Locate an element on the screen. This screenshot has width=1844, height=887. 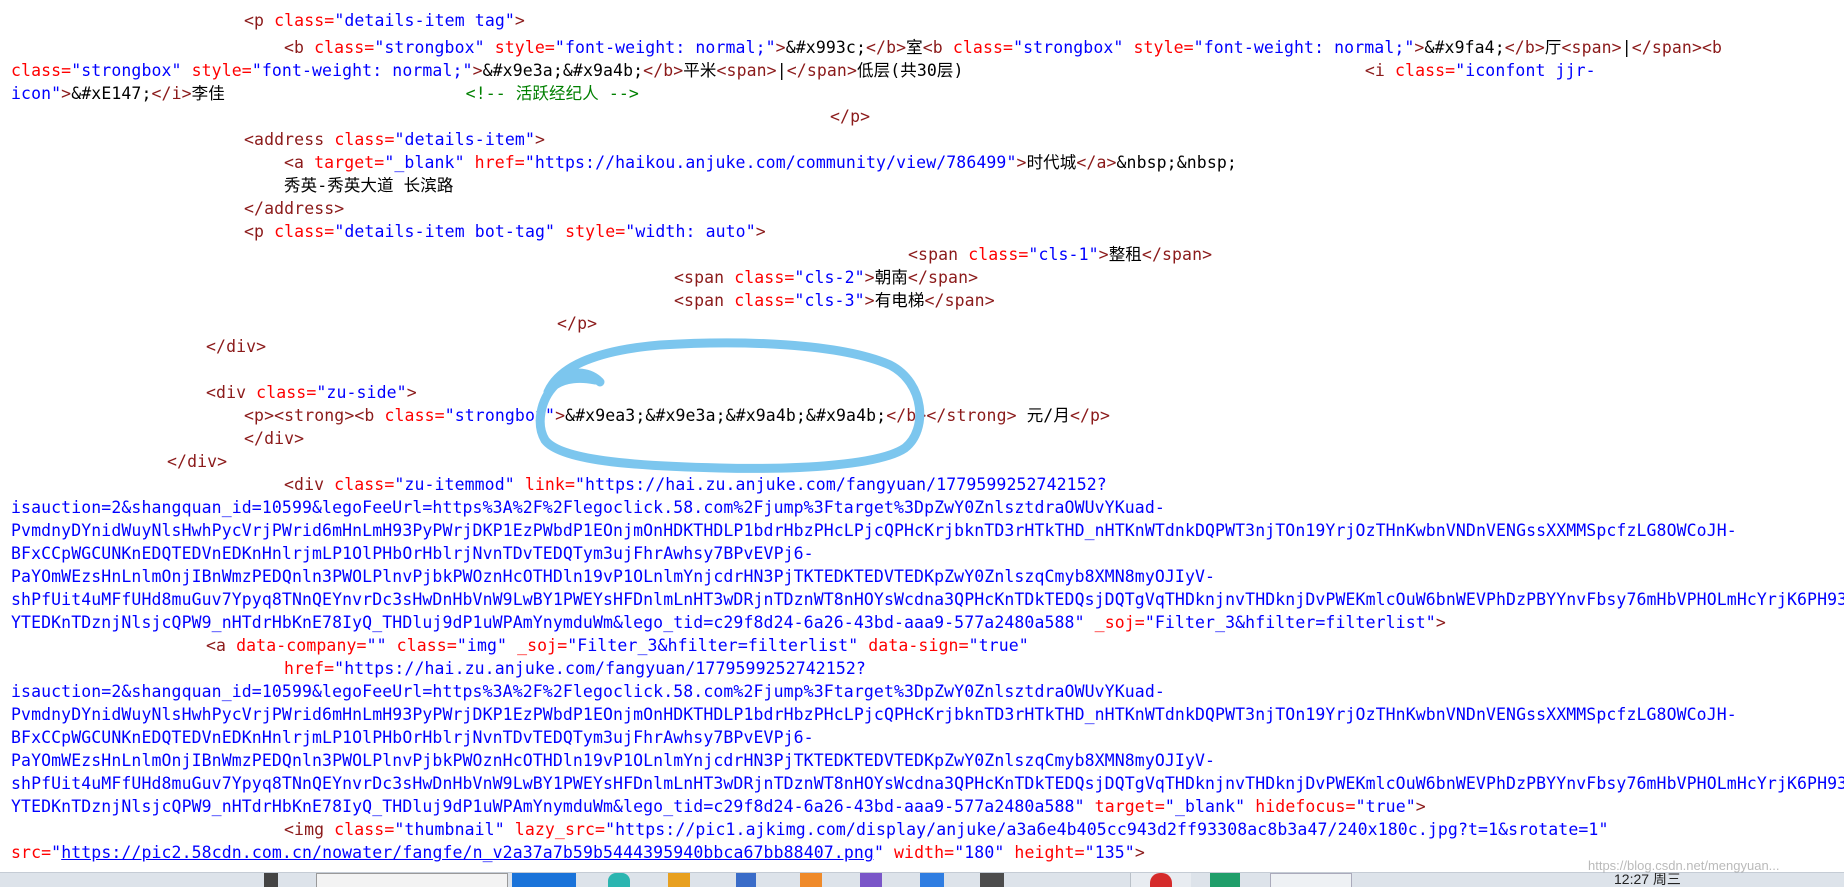
code-token: <span is located at coordinates (704, 300).